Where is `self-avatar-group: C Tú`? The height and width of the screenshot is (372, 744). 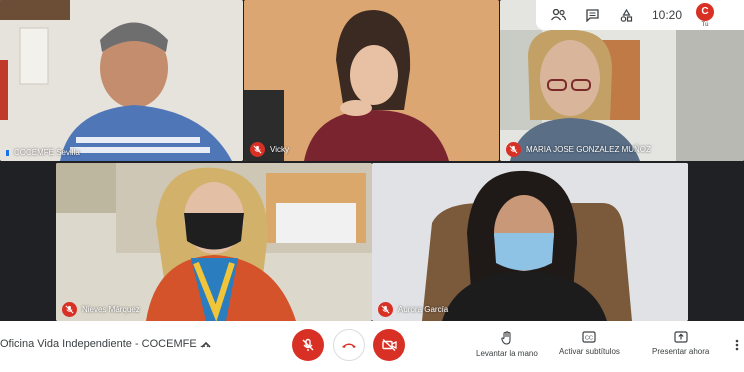 self-avatar-group: C Tú is located at coordinates (705, 15).